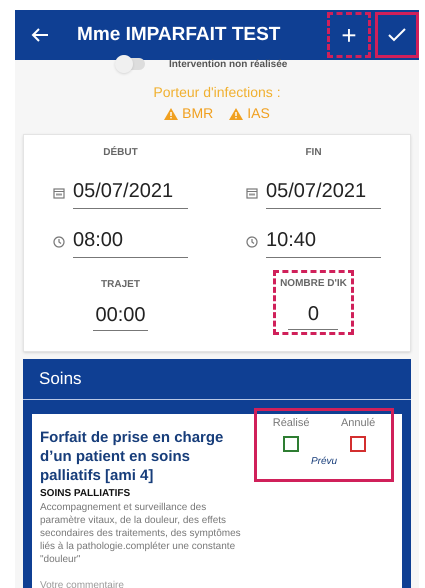 This screenshot has height=588, width=425. What do you see at coordinates (323, 241) in the screenshot?
I see `input-field: 10:40` at bounding box center [323, 241].